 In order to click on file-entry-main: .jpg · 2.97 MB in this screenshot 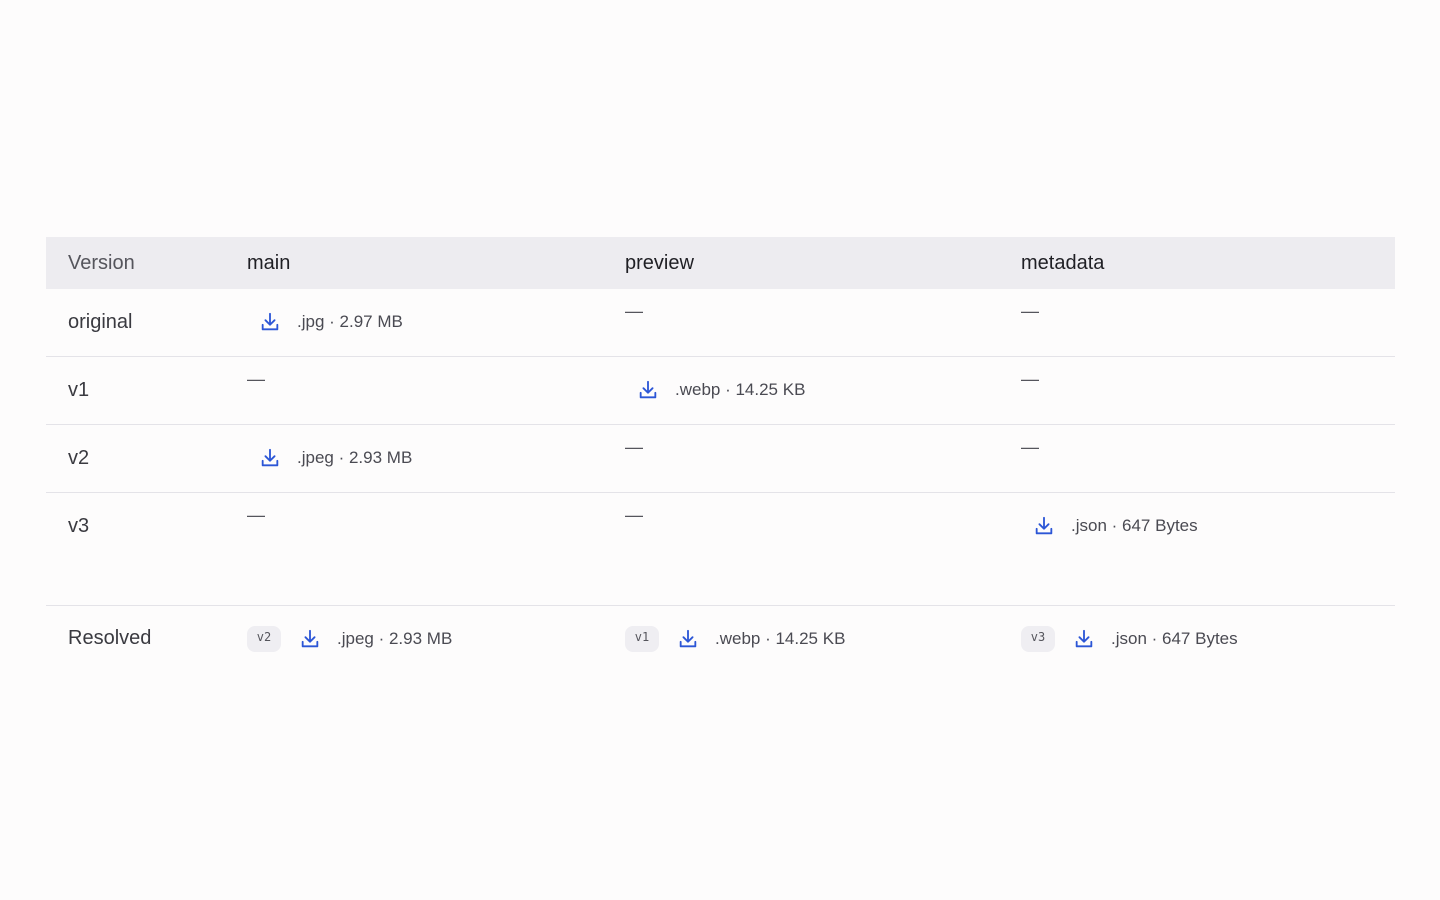, I will do `click(330, 322)`.